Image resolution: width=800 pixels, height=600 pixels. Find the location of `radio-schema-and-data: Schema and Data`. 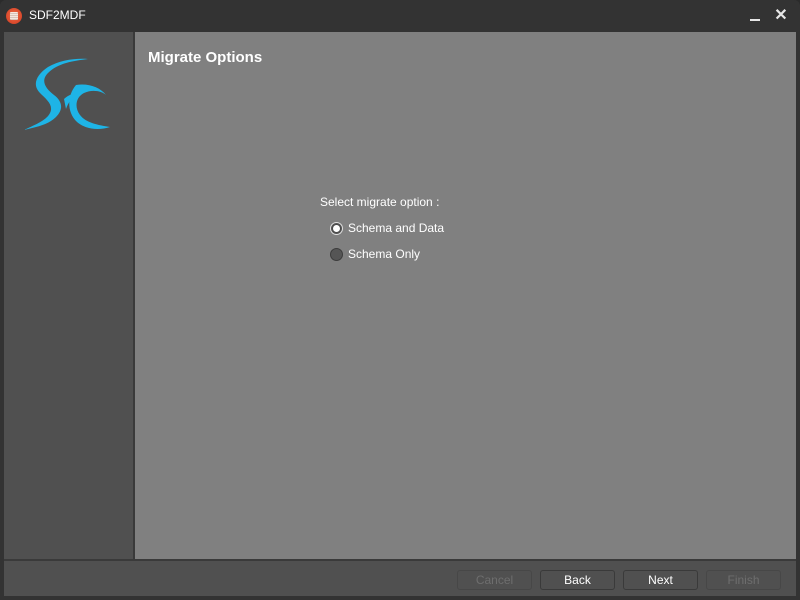

radio-schema-and-data: Schema and Data is located at coordinates (387, 228).